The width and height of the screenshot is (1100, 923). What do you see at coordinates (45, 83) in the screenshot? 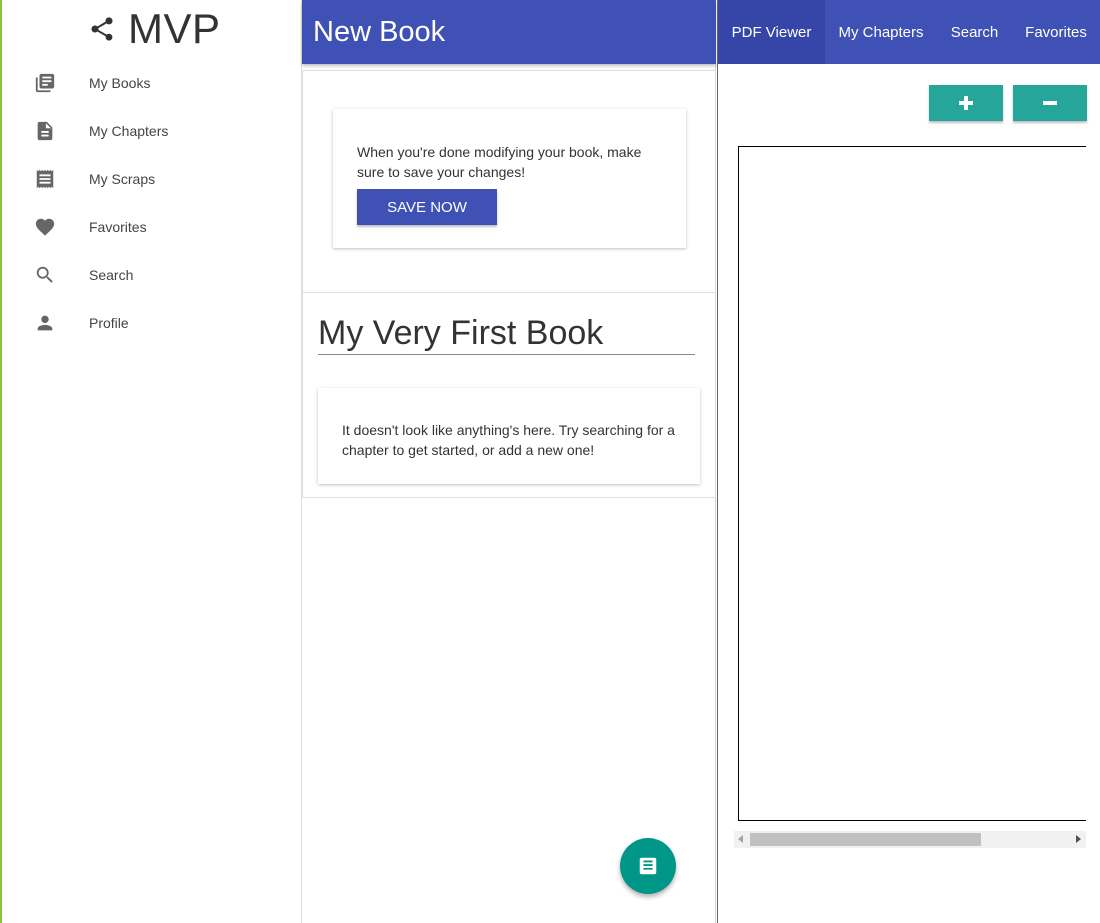
I see `library-books-icon` at bounding box center [45, 83].